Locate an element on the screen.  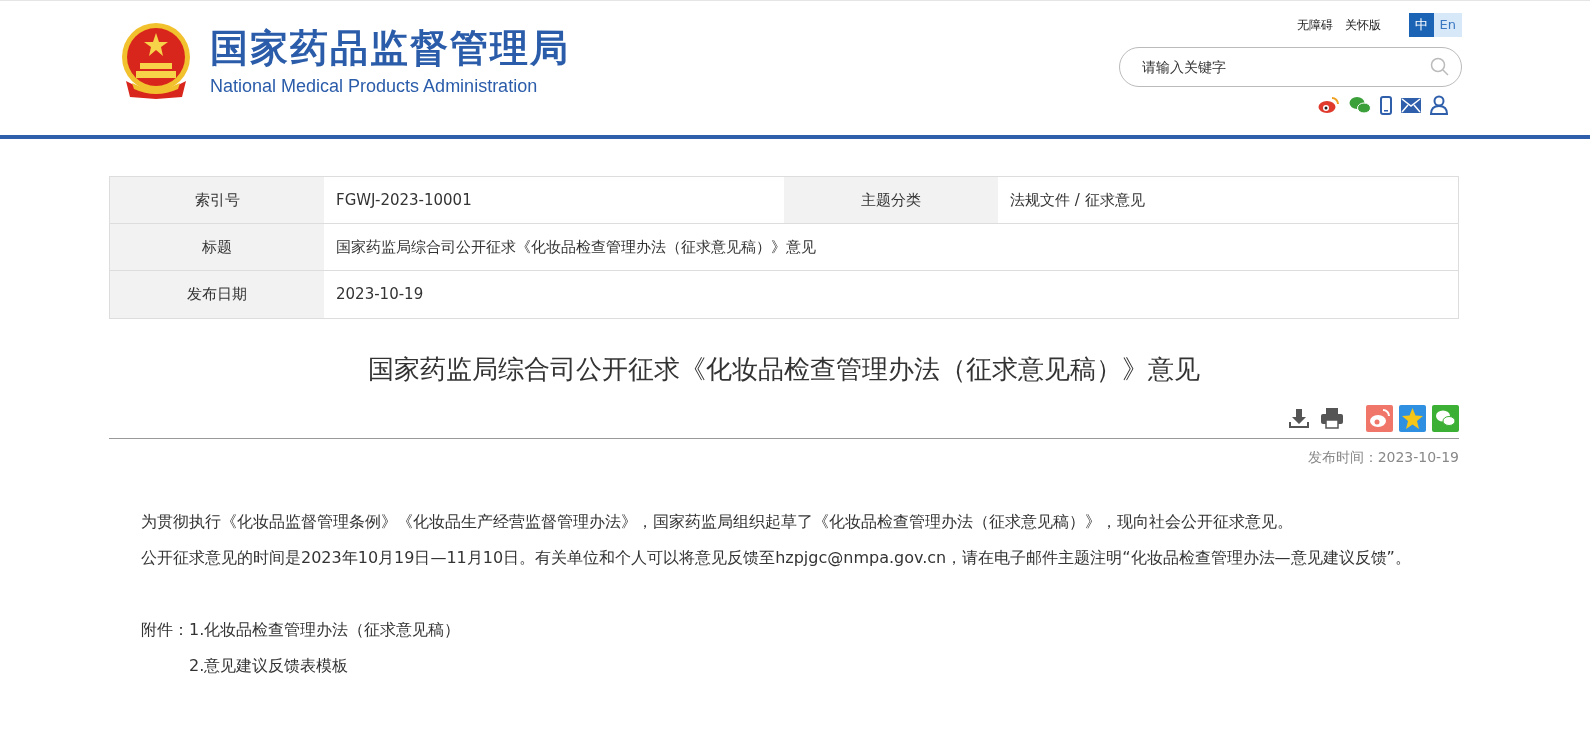
article-paragraph: 为贯彻执行《化妆品监督管理条例》《化妆品生产经营监督管理办法》，国家药监局组织起草了《化妆品检查管理办法（征求意见稿）》，现向社会公开征求意见。 is located at coordinates (717, 522).